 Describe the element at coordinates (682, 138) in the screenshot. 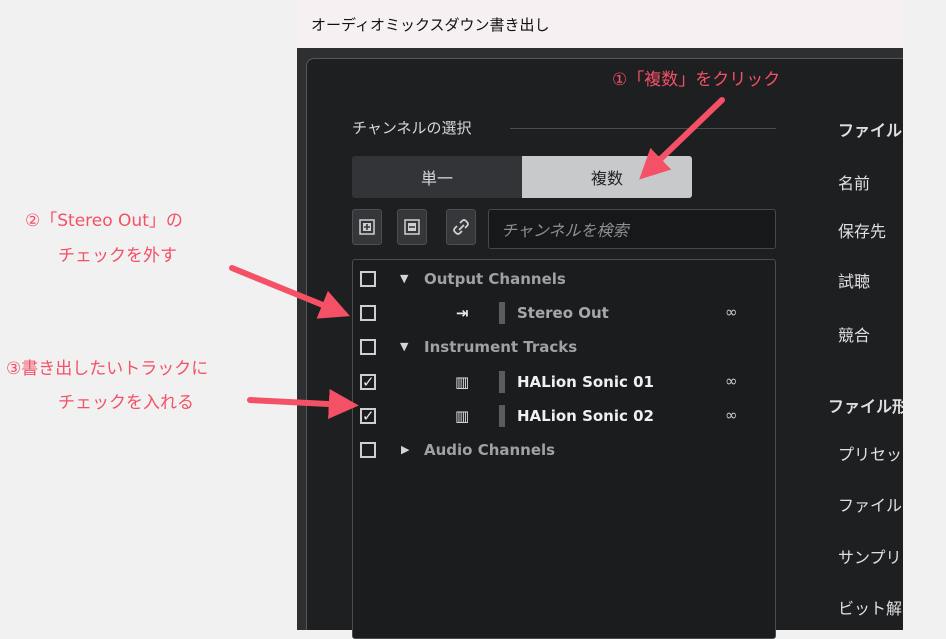

I see `arrow-step1` at that location.